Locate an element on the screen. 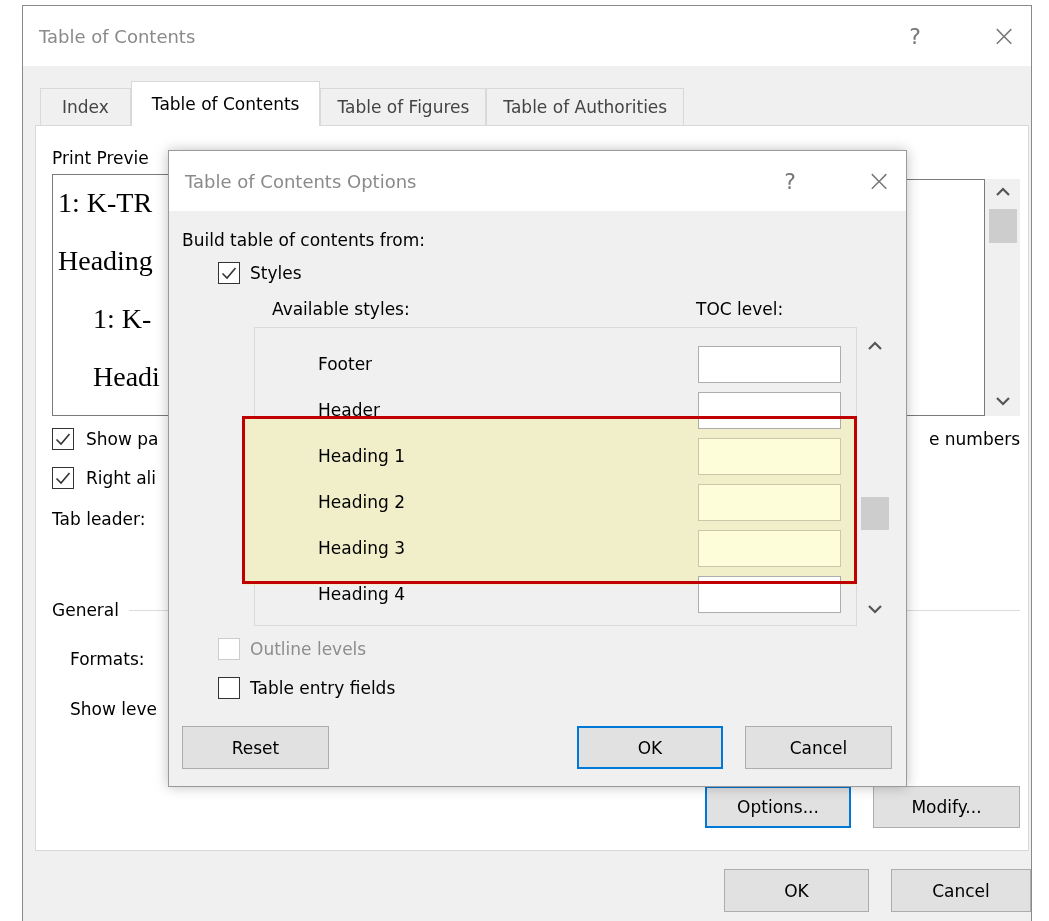 The image size is (1049, 921). preview-label: Print Previe is located at coordinates (100, 158).